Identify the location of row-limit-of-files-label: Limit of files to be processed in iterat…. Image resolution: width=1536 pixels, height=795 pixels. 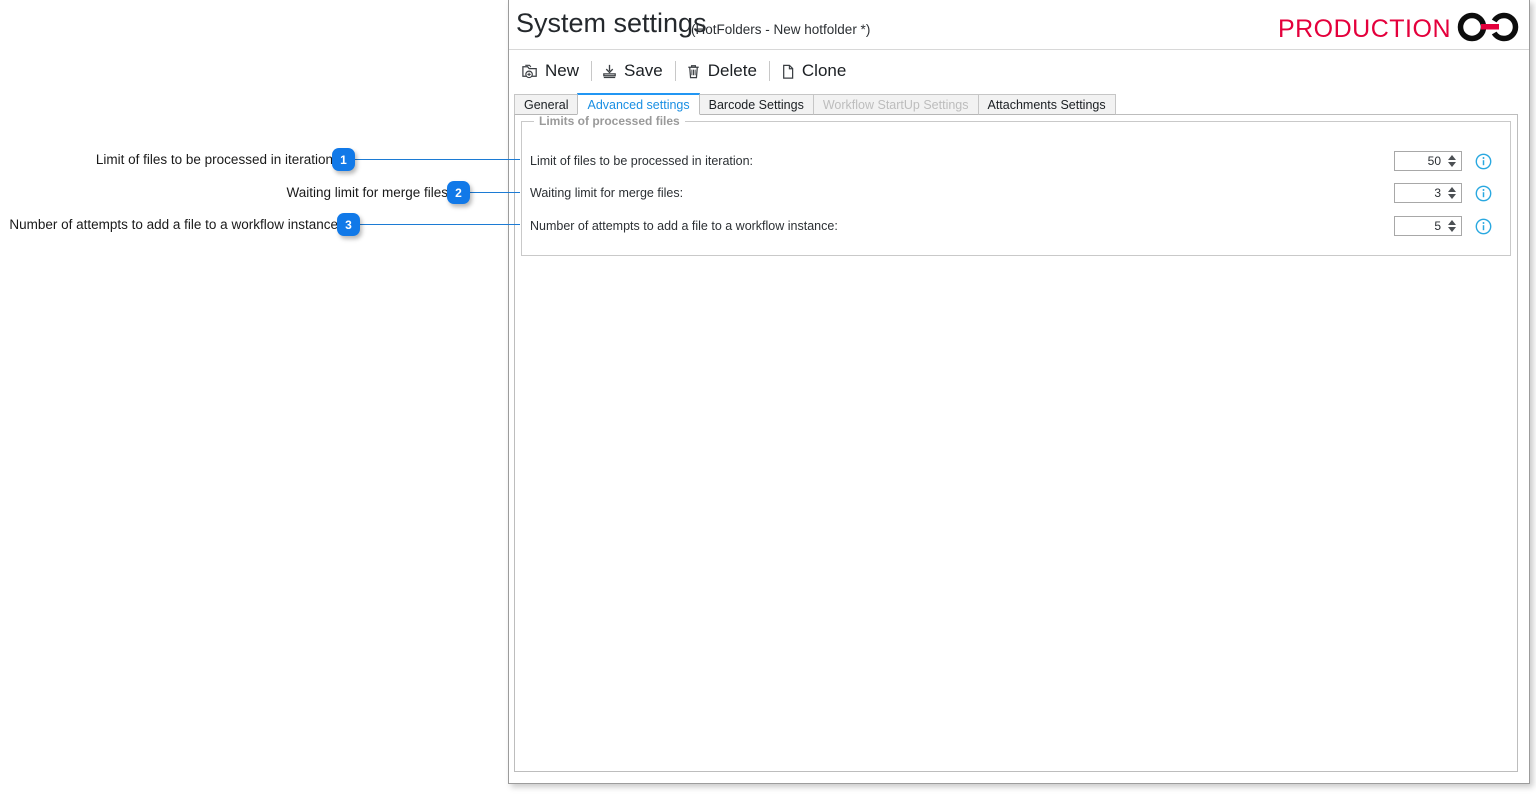
(642, 161).